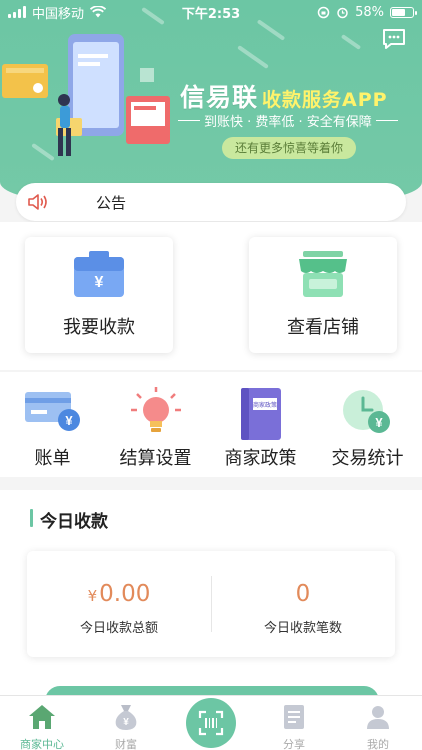 The image size is (422, 750). I want to click on message-icon, so click(394, 39).